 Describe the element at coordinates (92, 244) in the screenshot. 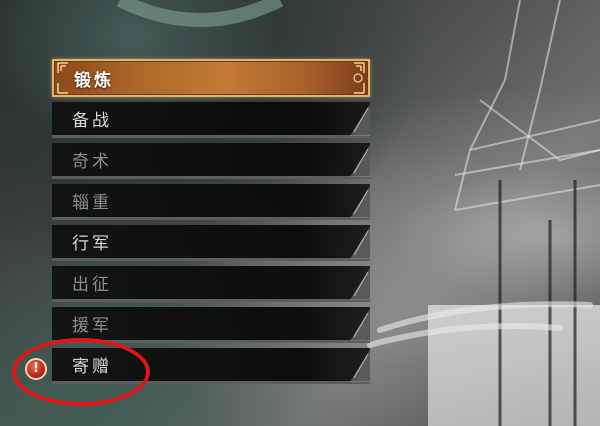

I see `menu-item-label: 行军` at that location.